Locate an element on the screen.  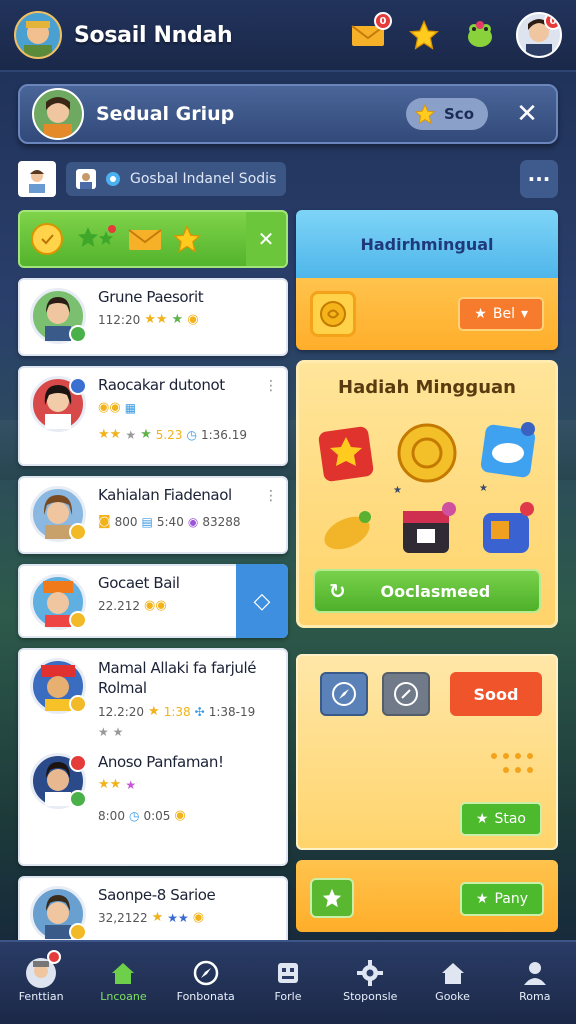
feed-meta-secondary: 5:40 is located at coordinates (170, 521).